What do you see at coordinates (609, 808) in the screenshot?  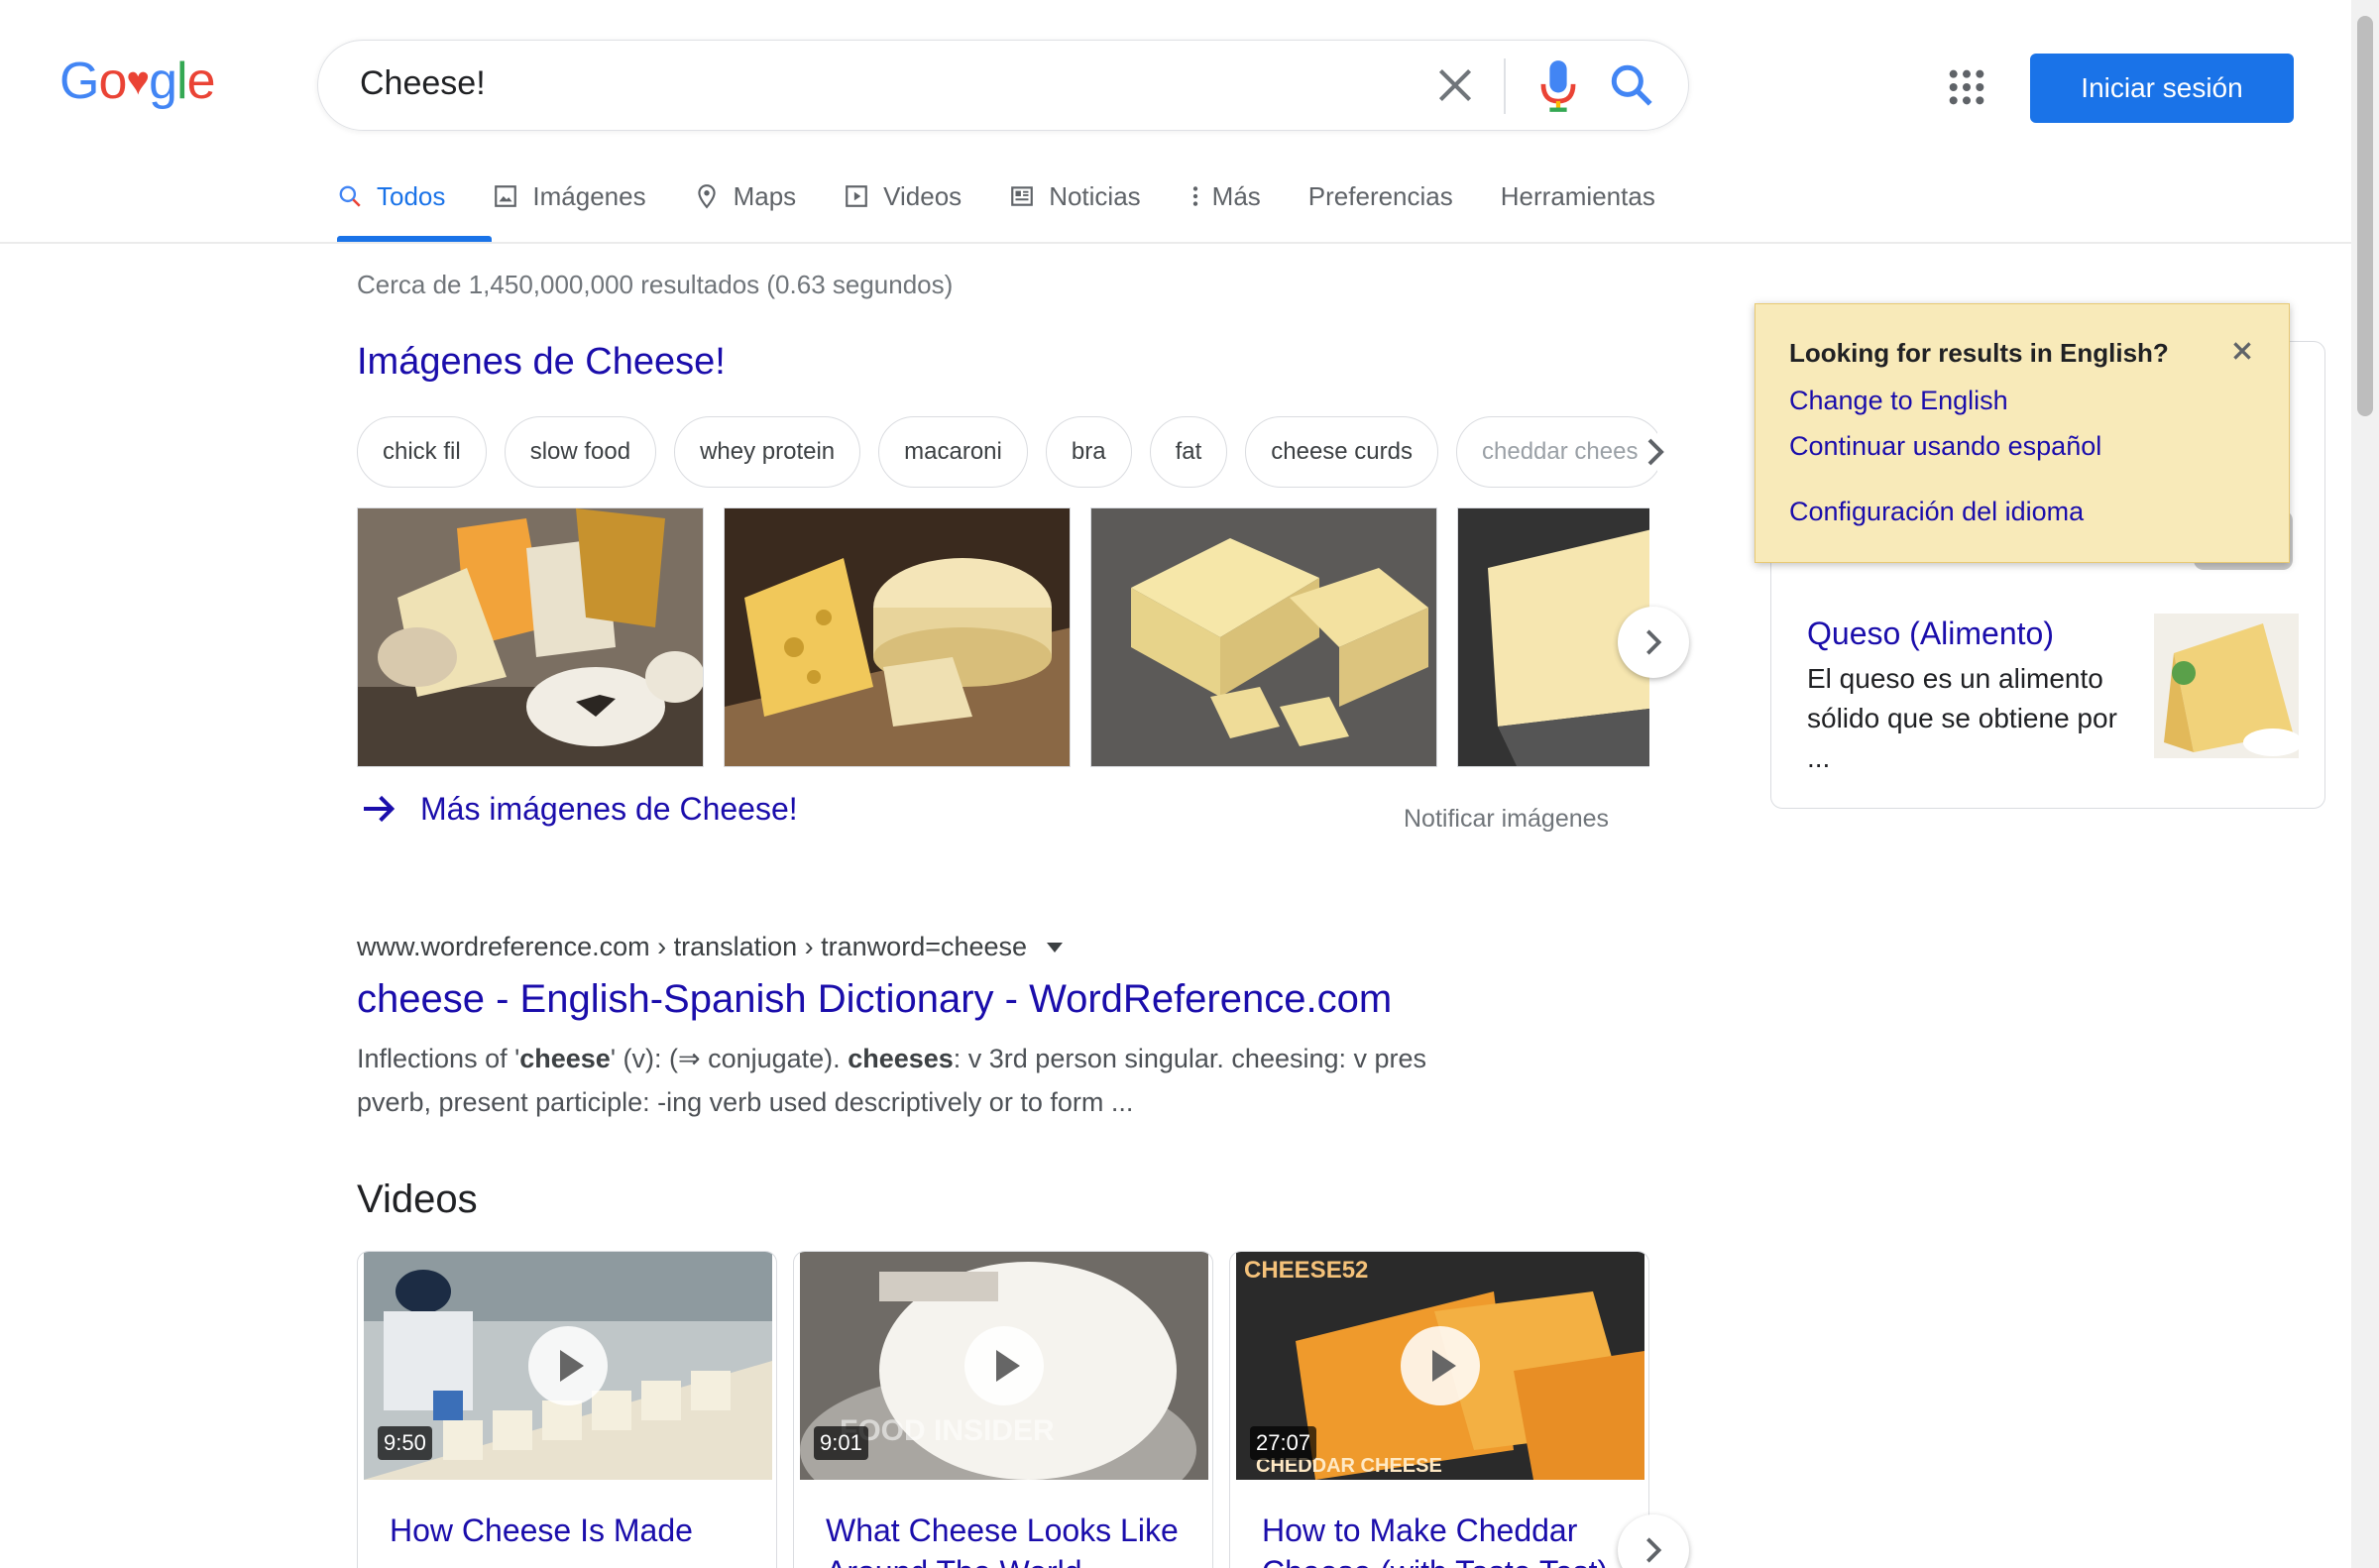 I see `more-images-label: Más imágenes de Cheese!` at bounding box center [609, 808].